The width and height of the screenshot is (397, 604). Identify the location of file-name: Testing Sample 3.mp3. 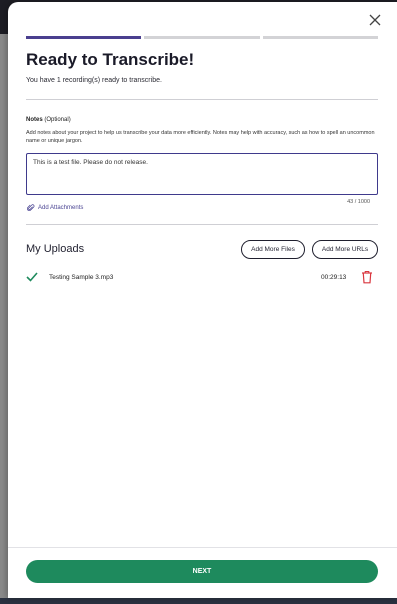
(81, 277).